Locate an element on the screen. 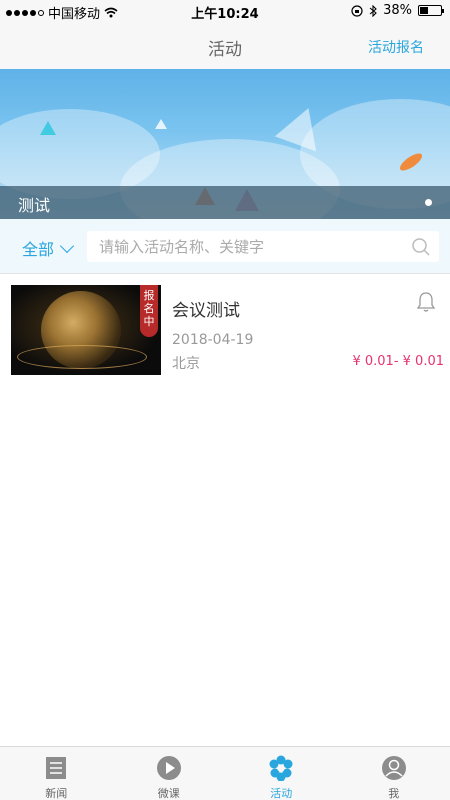 This screenshot has height=800, width=450. tab-bar: 新闻 微课 活动 我 is located at coordinates (225, 773).